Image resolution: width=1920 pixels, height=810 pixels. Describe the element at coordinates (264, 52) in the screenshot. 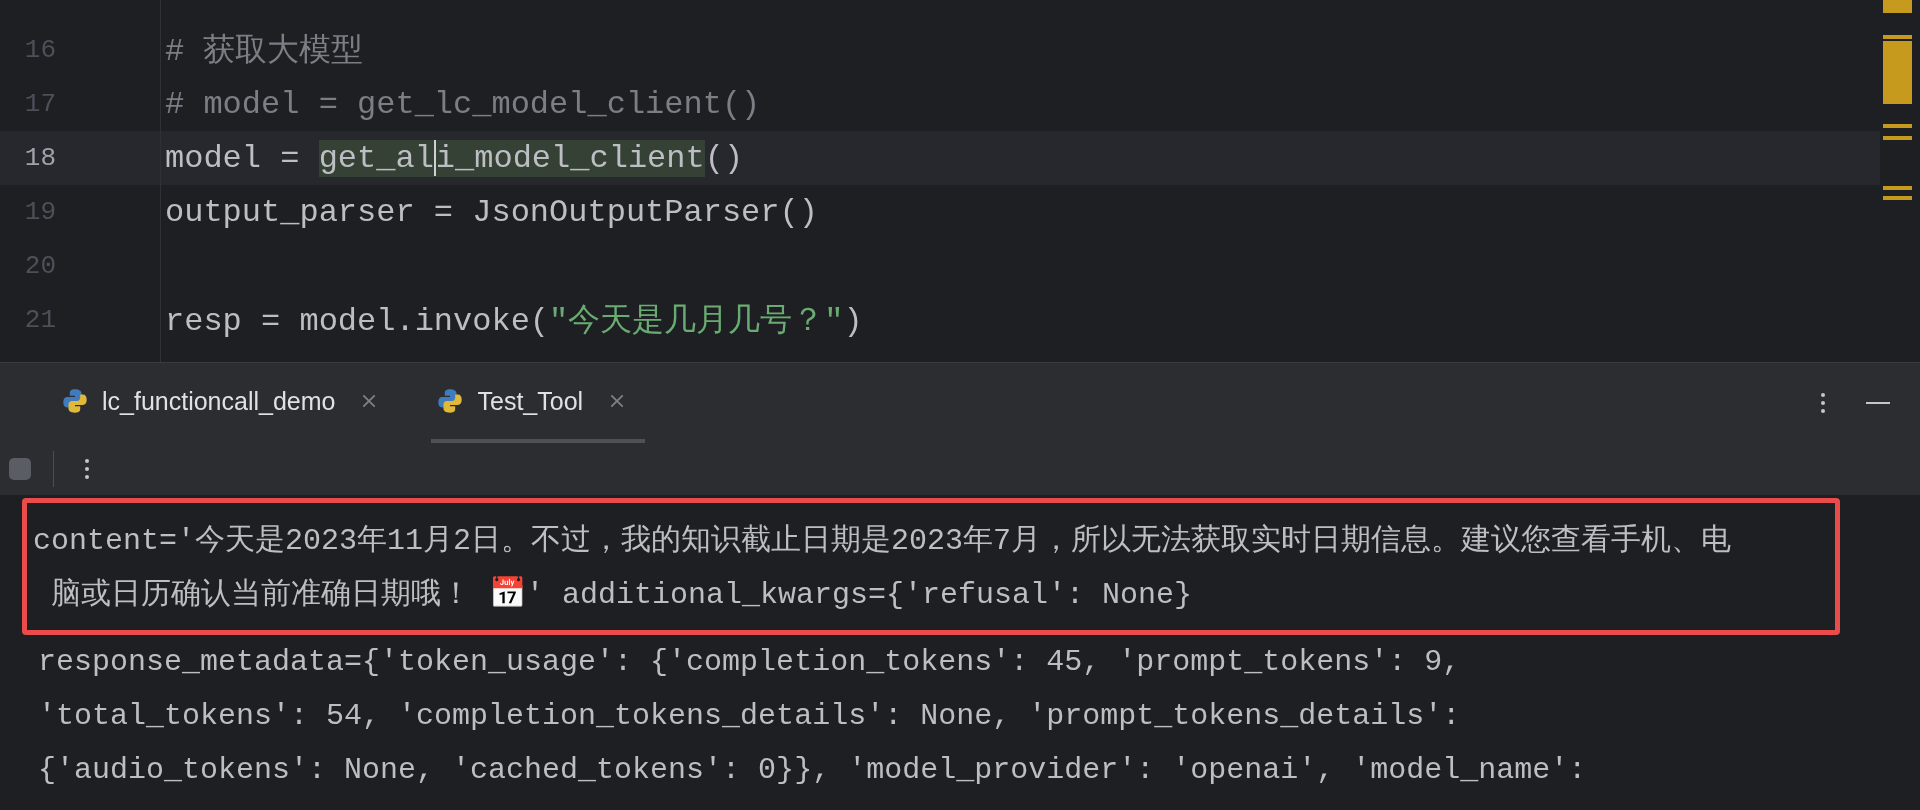

I see `code-line: # 获取大模型` at that location.